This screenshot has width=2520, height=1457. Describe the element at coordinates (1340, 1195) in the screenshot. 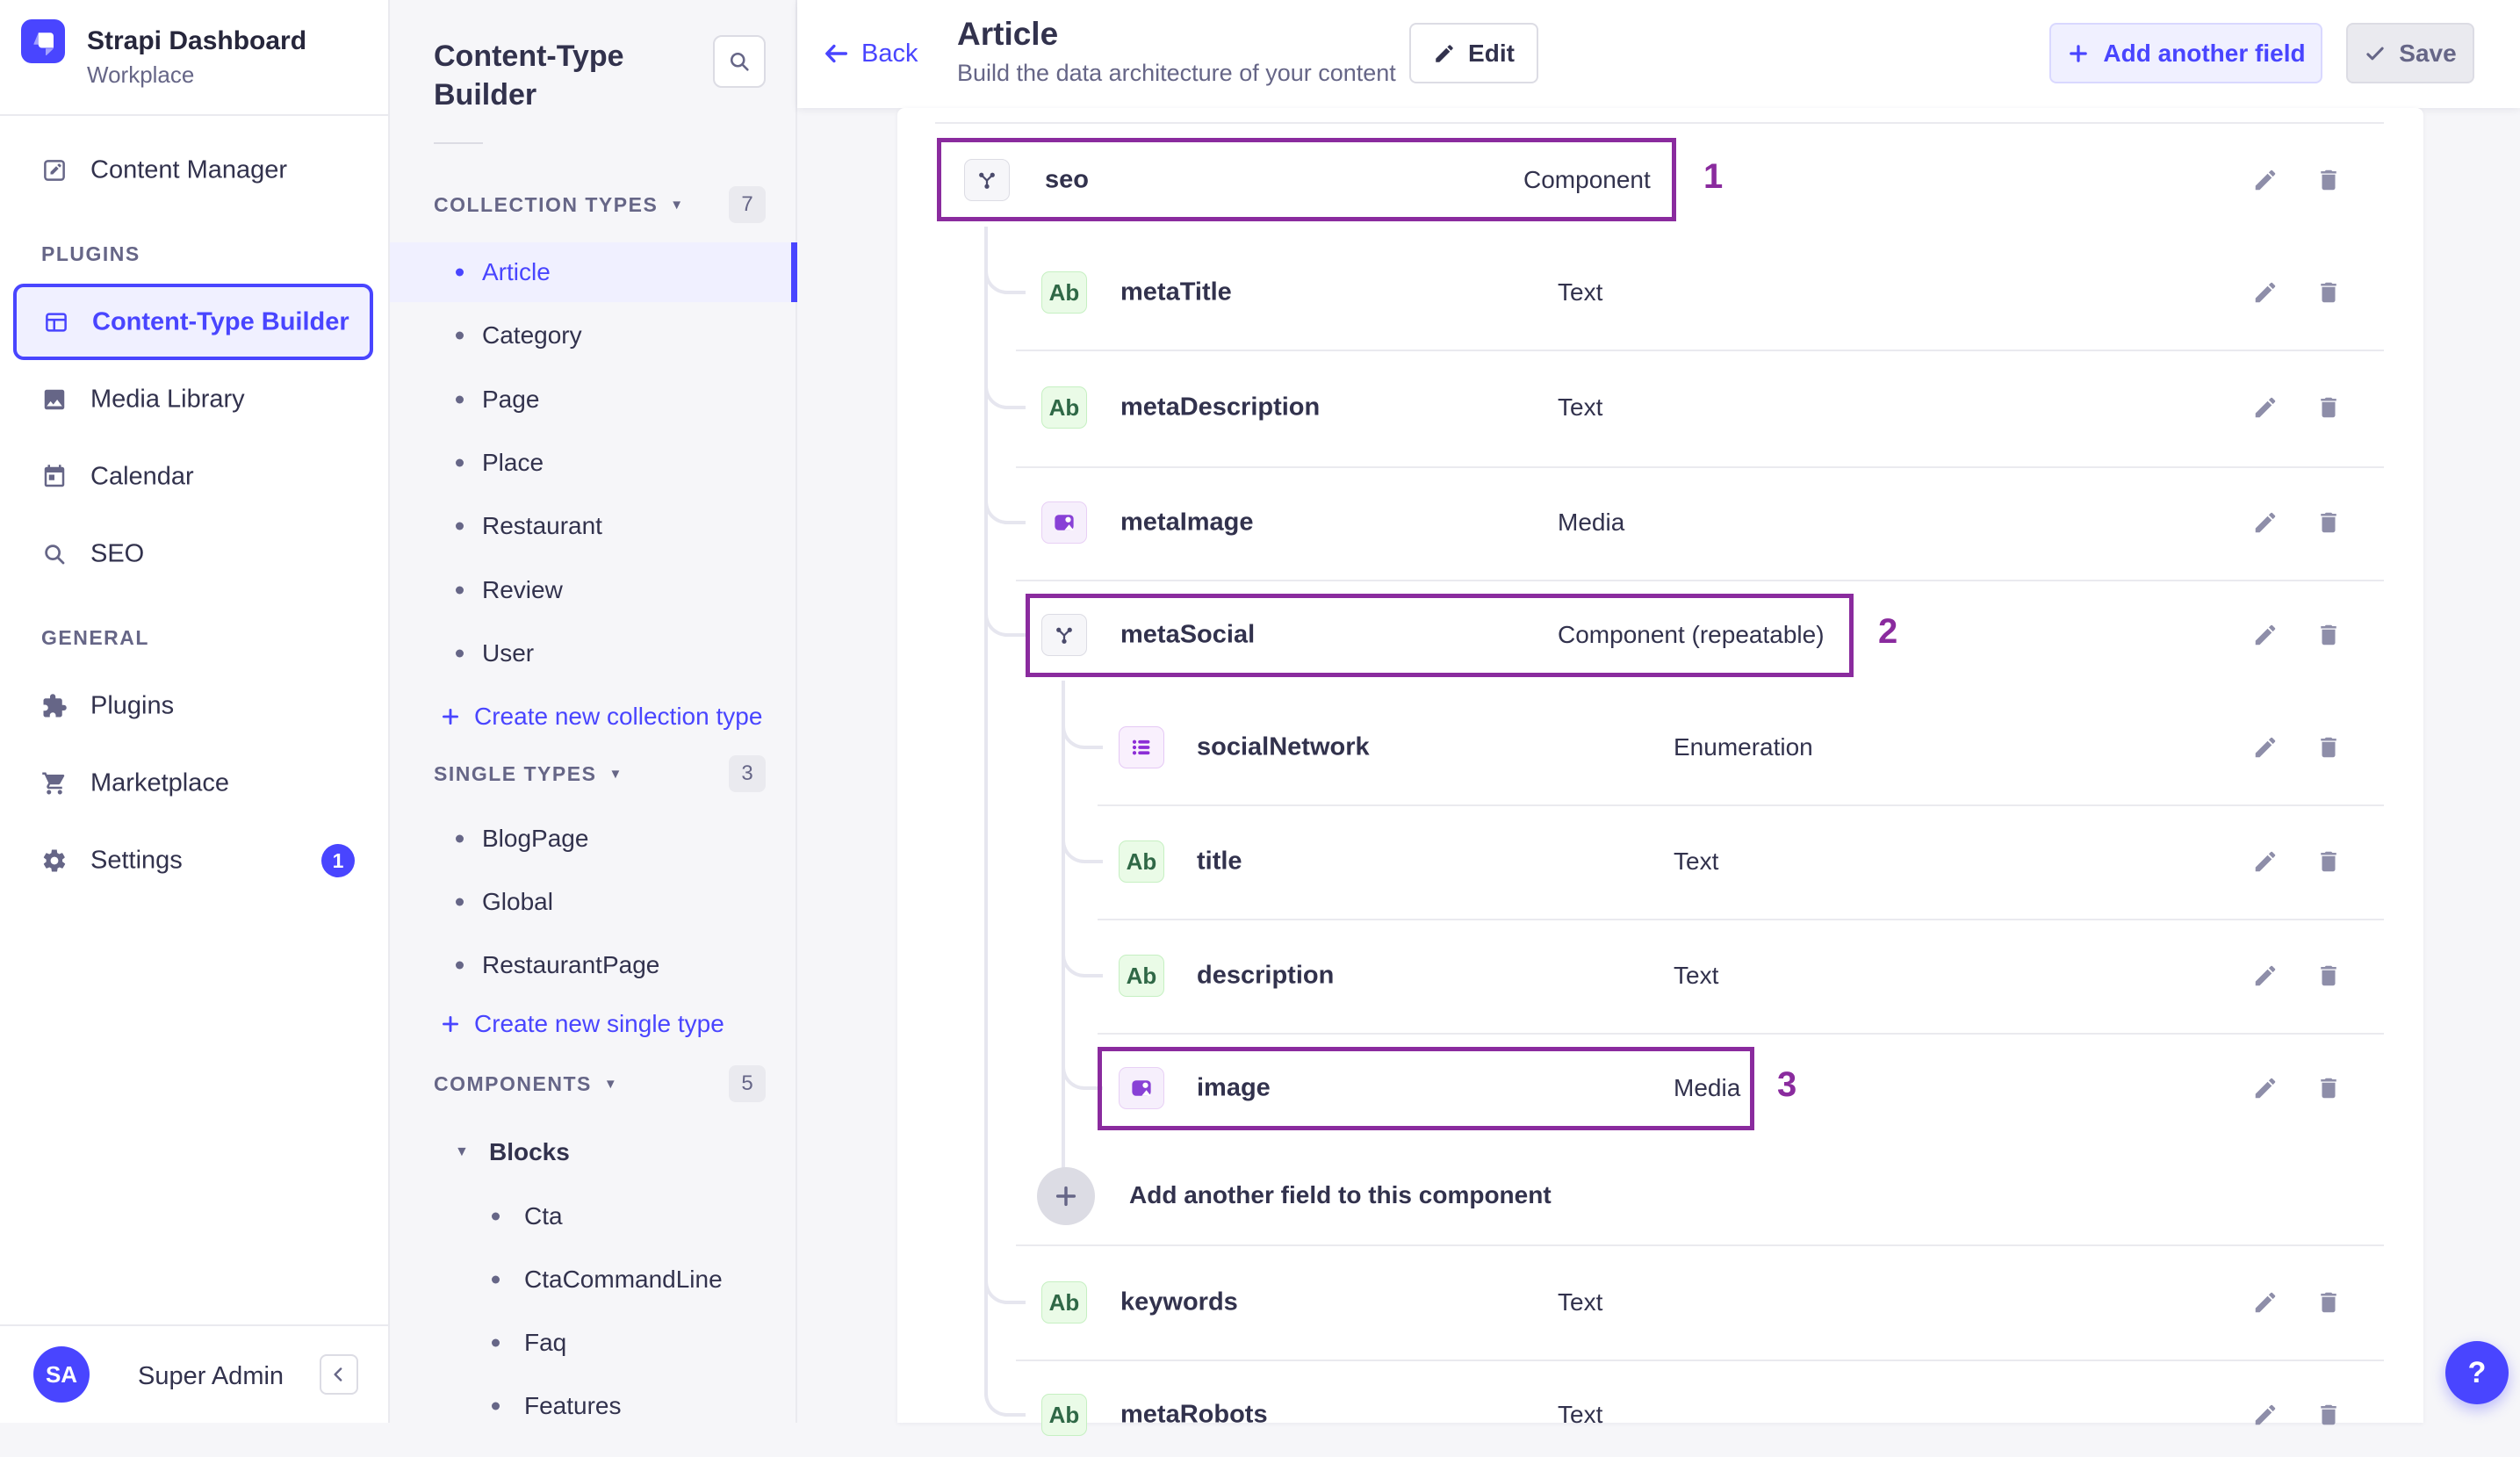

I see `add-field-to-component-label: Add another field to this component` at that location.